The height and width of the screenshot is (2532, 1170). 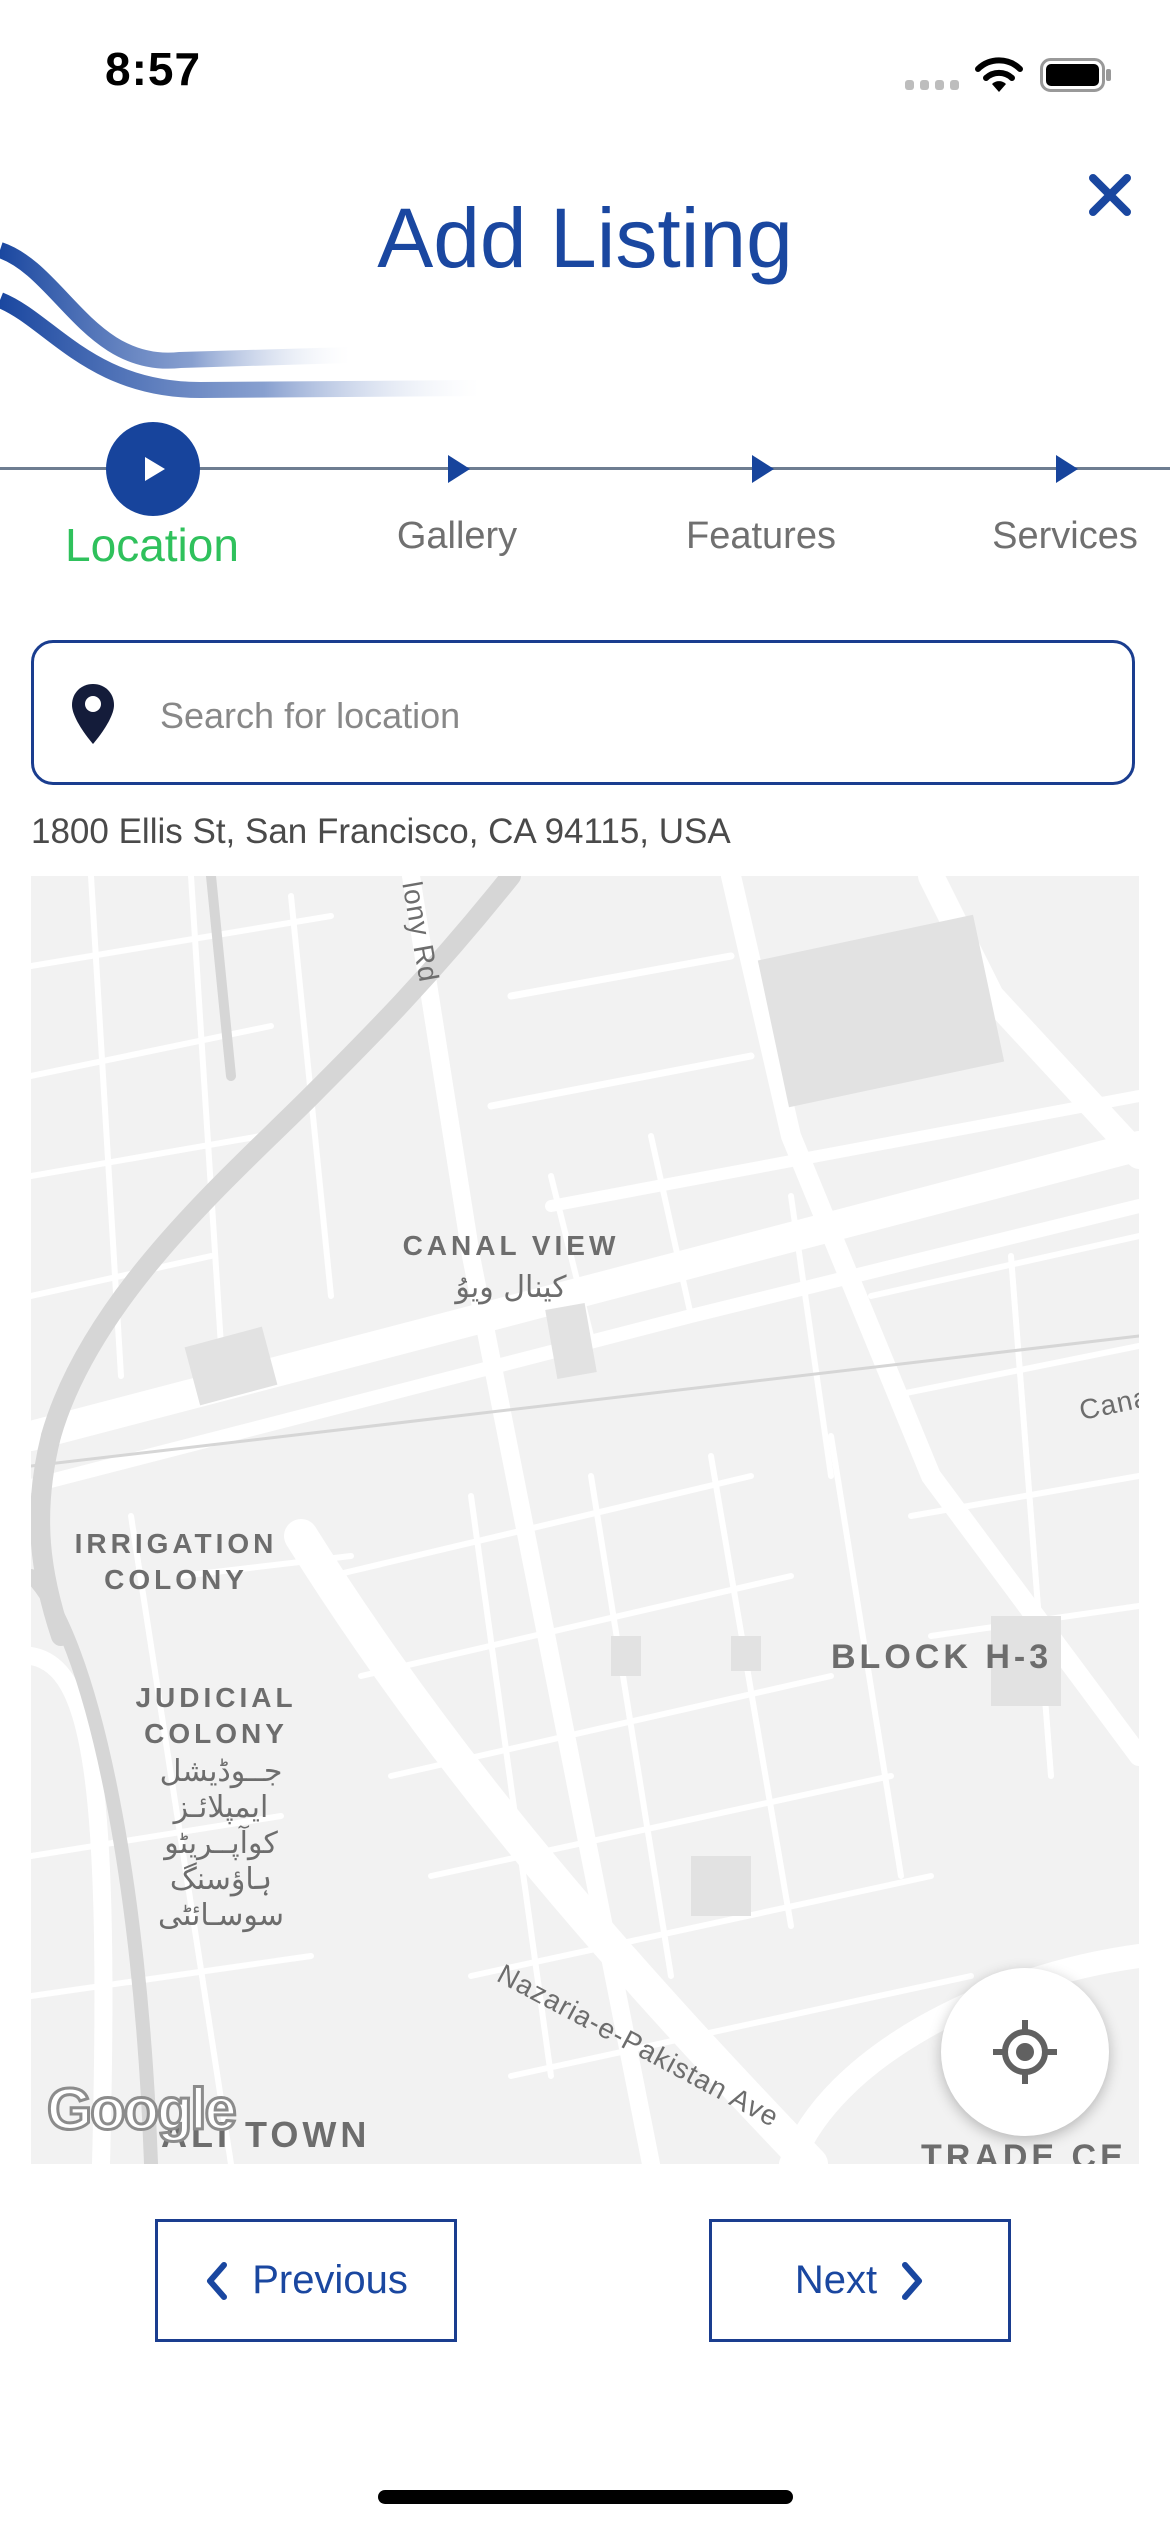 I want to click on map-label-judicial-urdu-1: جــوڈیشل, so click(x=221, y=1771).